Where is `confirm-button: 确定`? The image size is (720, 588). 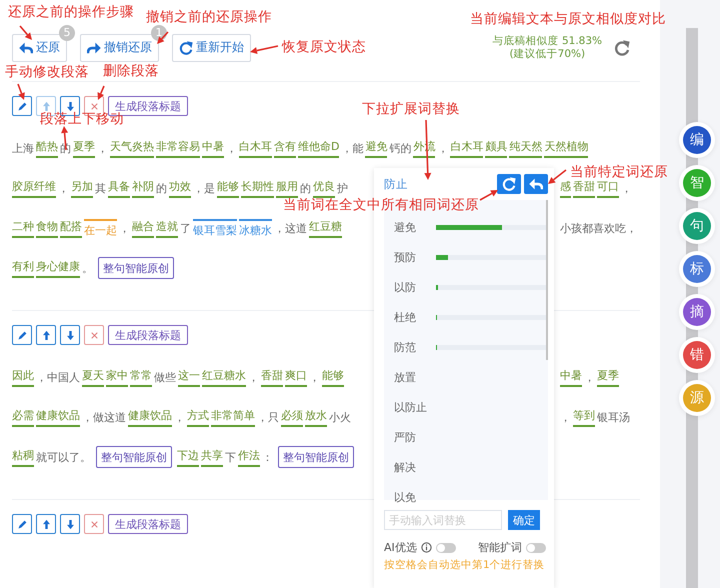
confirm-button: 确定 is located at coordinates (524, 520).